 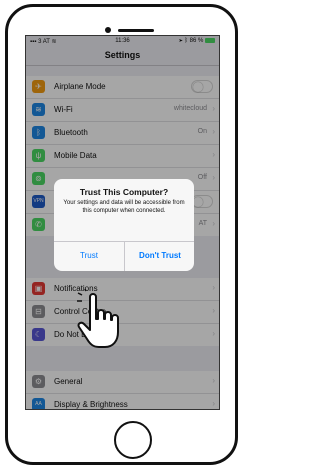 I want to click on dont-trust-button: Don't Trust, so click(x=159, y=256).